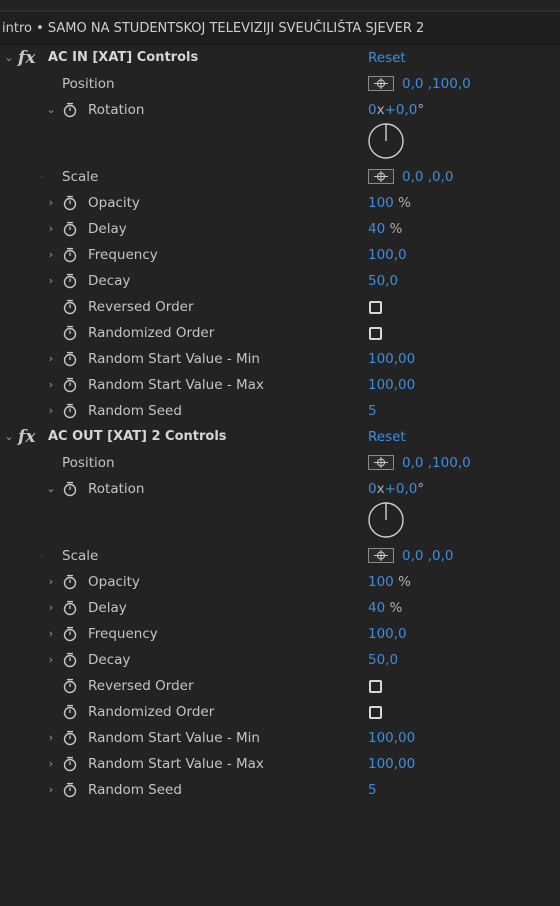 The width and height of the screenshot is (560, 906). I want to click on param-row-opacity: › Opacity 100 %, so click(280, 582).